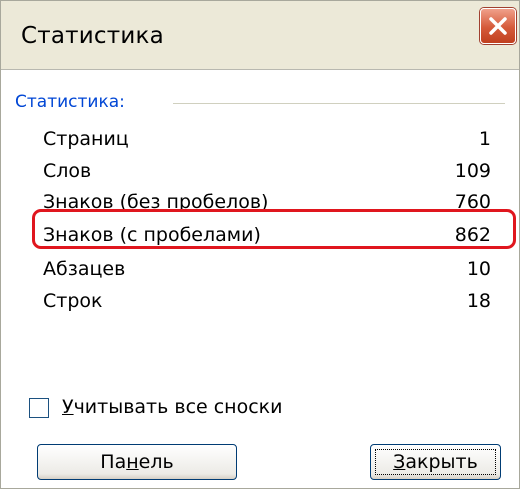 Image resolution: width=522 pixels, height=491 pixels. I want to click on highlight-annotation, so click(274, 229).